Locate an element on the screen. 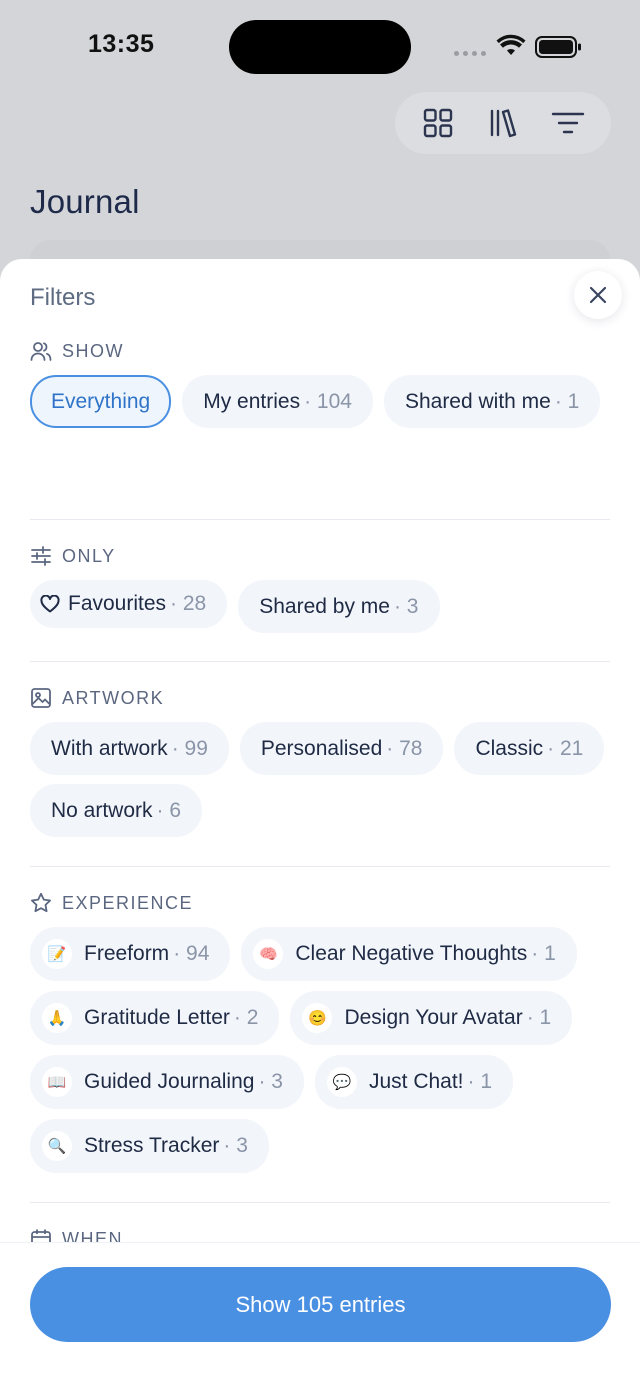 Image resolution: width=640 pixels, height=1391 pixels. wifi-icon is located at coordinates (511, 44).